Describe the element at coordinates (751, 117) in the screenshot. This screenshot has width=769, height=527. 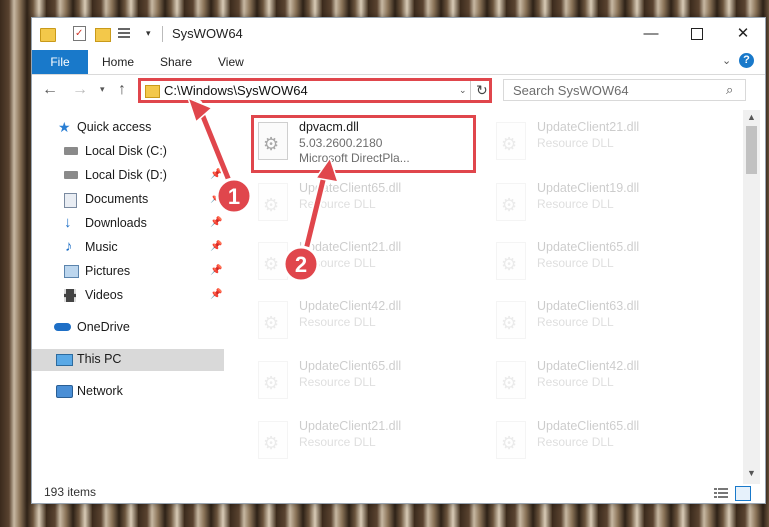
I see `scroll-up-arrow-icon: ▲` at that location.